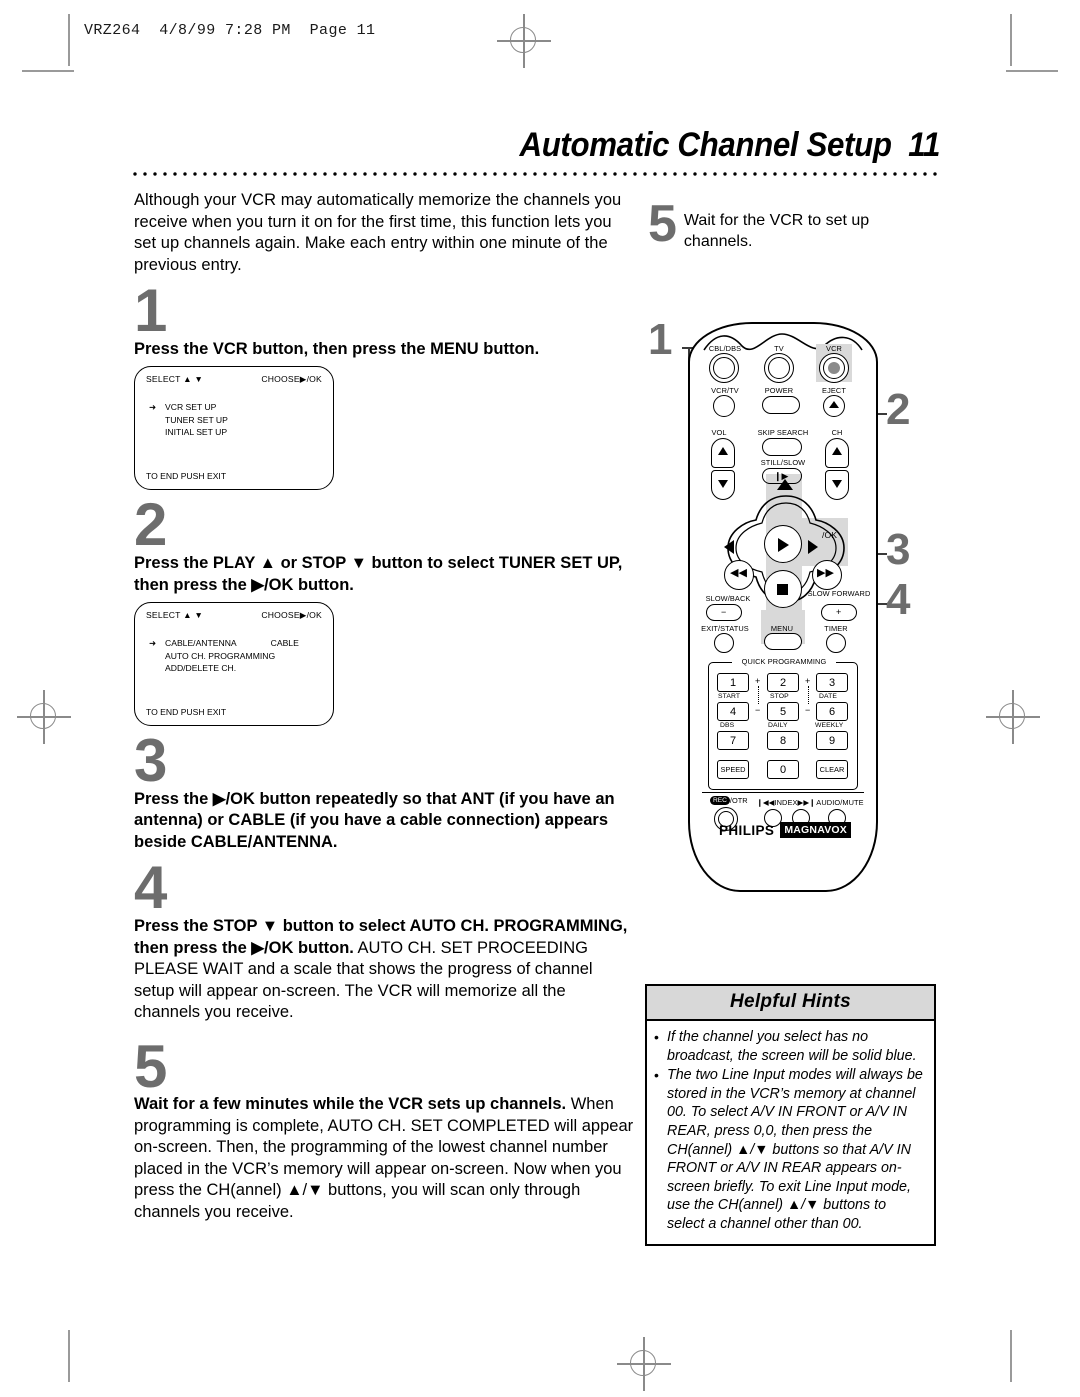  I want to click on osd-1-row-1-gutter, so click(157, 420).